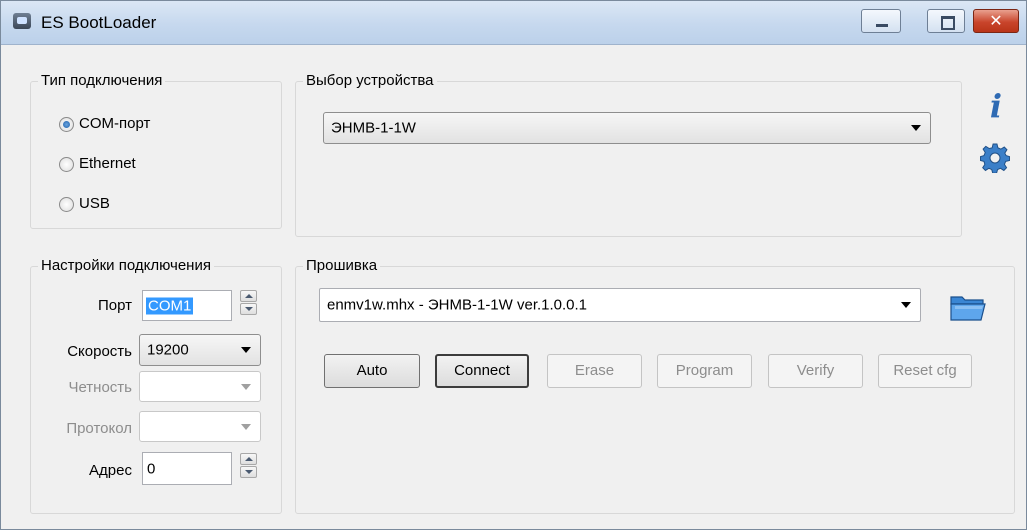  I want to click on connection-settings-legend: Настройки подключения, so click(126, 265).